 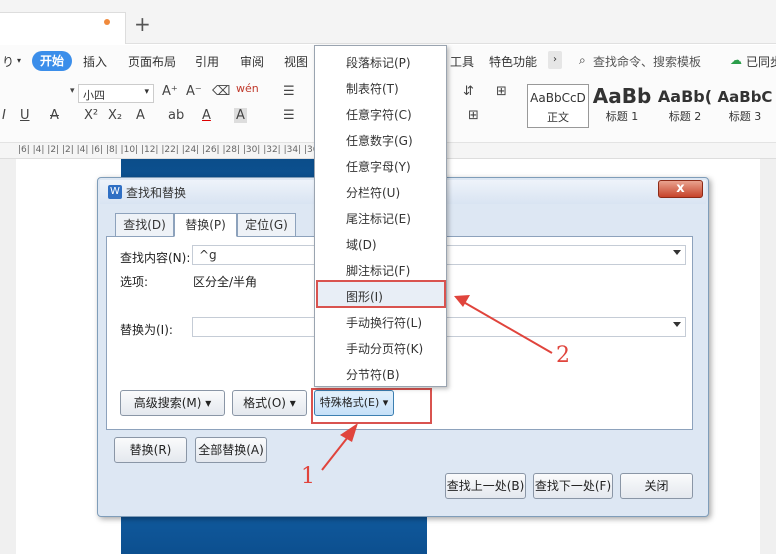 What do you see at coordinates (349, 432) in the screenshot?
I see `arrow-1-head-icon` at bounding box center [349, 432].